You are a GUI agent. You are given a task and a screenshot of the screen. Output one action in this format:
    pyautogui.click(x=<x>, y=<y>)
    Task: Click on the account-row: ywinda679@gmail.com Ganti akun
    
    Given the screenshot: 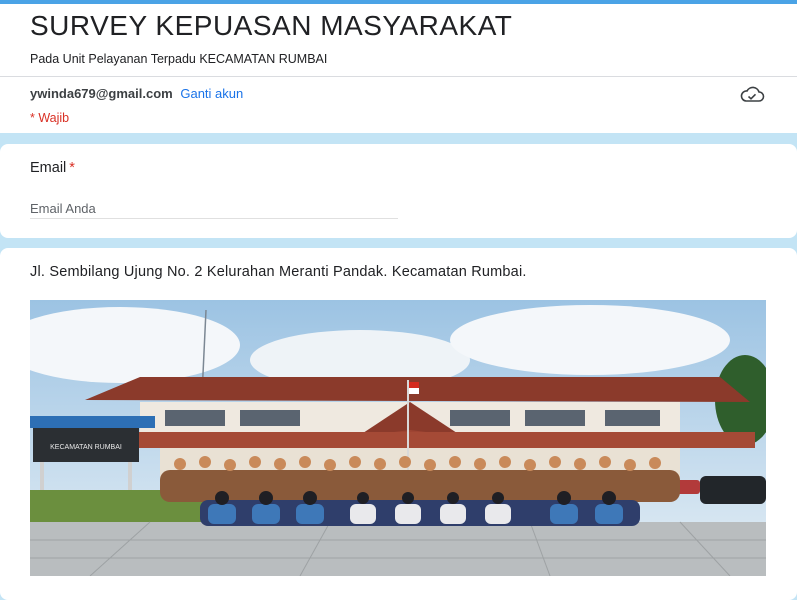 What is the action you would take?
    pyautogui.click(x=136, y=93)
    